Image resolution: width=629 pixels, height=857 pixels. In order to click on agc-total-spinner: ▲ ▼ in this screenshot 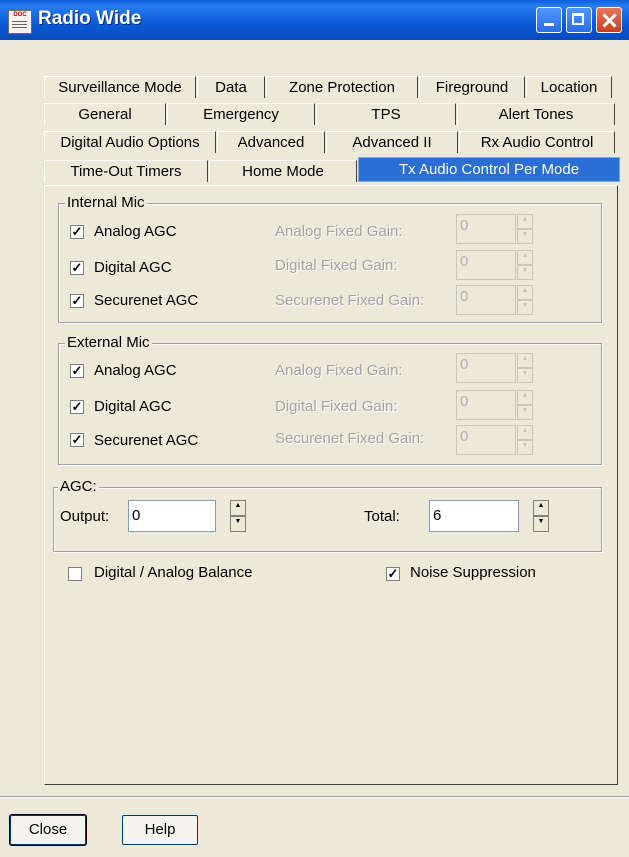, I will do `click(541, 516)`.